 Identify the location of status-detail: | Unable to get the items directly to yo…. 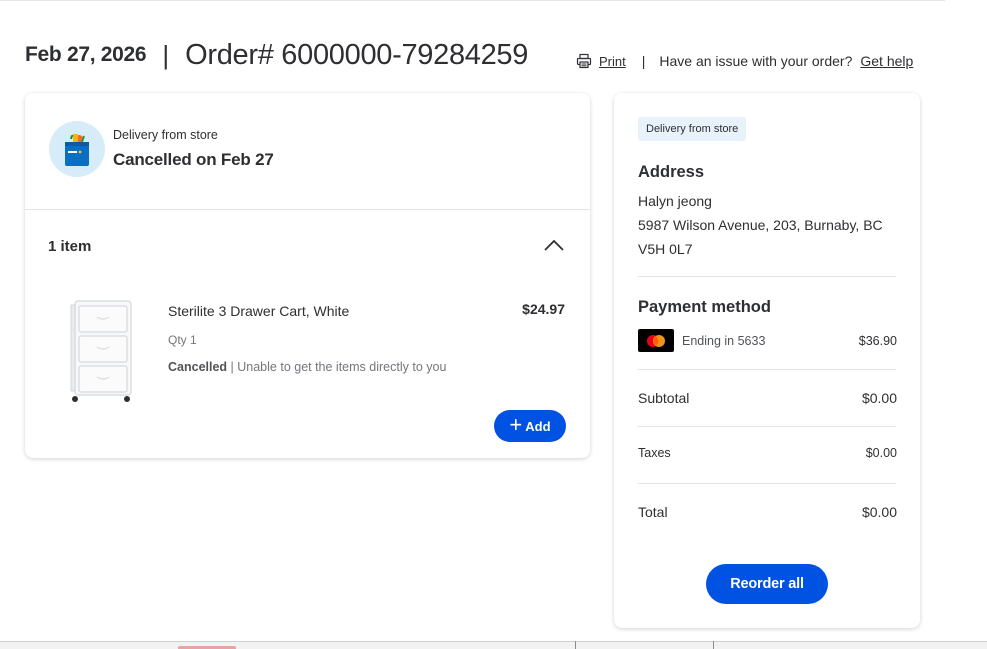
(337, 367).